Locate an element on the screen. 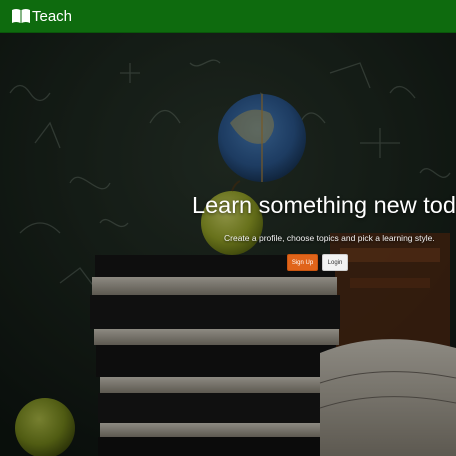 This screenshot has height=456, width=456. top-navbar: Teach is located at coordinates (228, 16).